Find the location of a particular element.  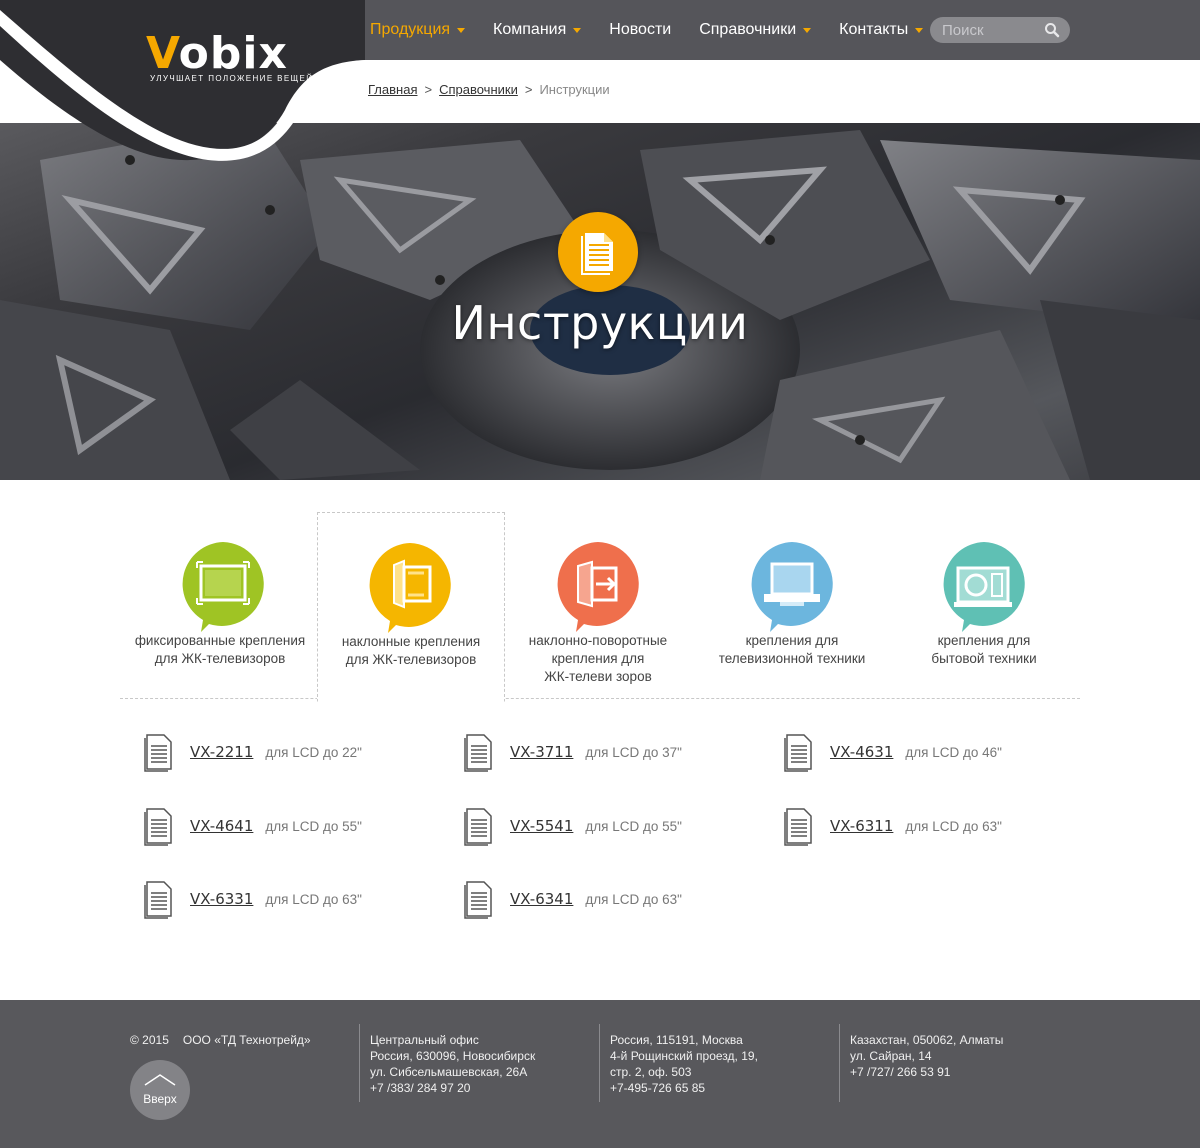

document-link: VX-6311 для LCD до 63" is located at coordinates (893, 826).